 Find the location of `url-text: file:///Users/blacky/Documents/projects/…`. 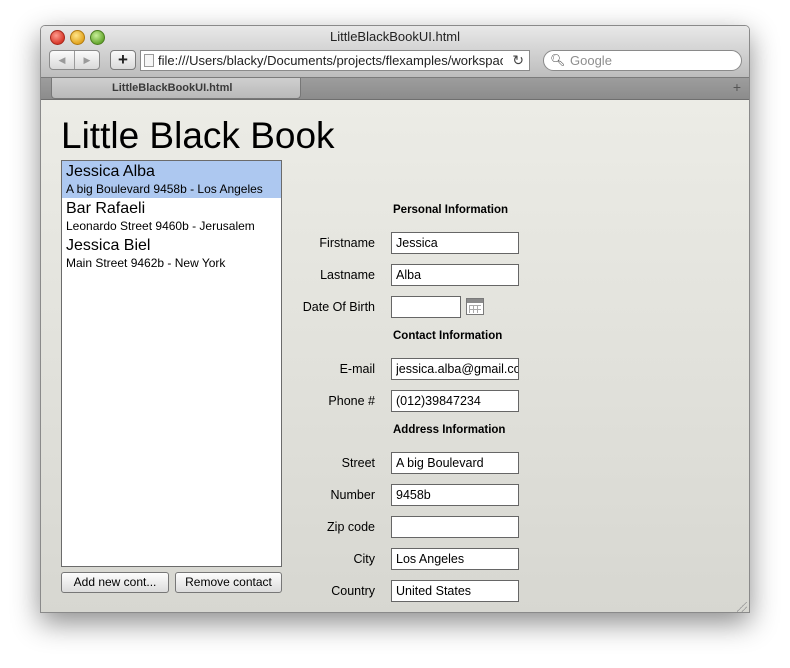

url-text: file:///Users/blacky/Documents/projects/… is located at coordinates (330, 60).